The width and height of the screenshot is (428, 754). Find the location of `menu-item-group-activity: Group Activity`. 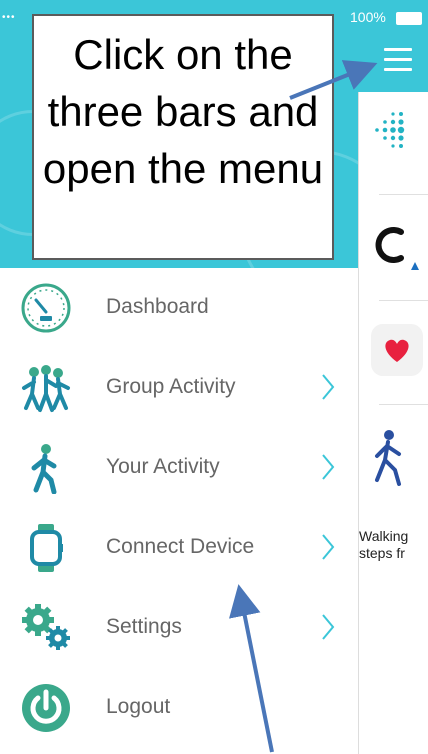

menu-item-group-activity: Group Activity is located at coordinates (179, 388).